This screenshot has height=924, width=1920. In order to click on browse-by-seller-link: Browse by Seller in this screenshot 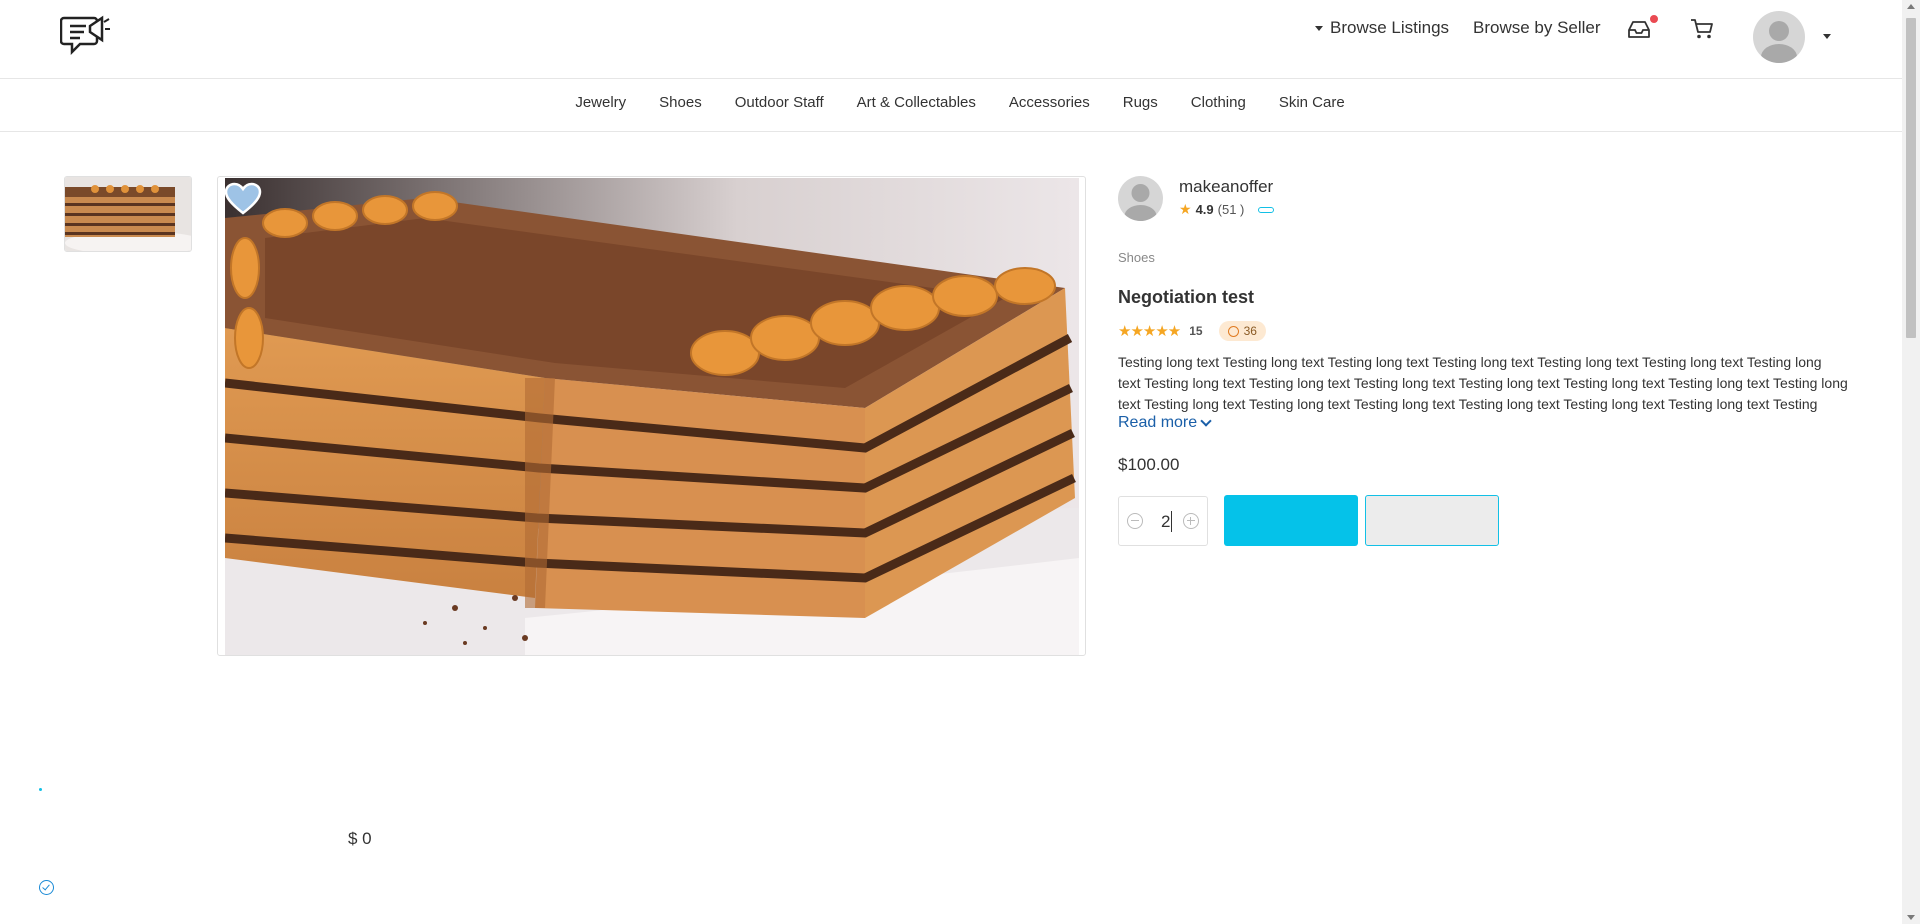, I will do `click(1537, 28)`.